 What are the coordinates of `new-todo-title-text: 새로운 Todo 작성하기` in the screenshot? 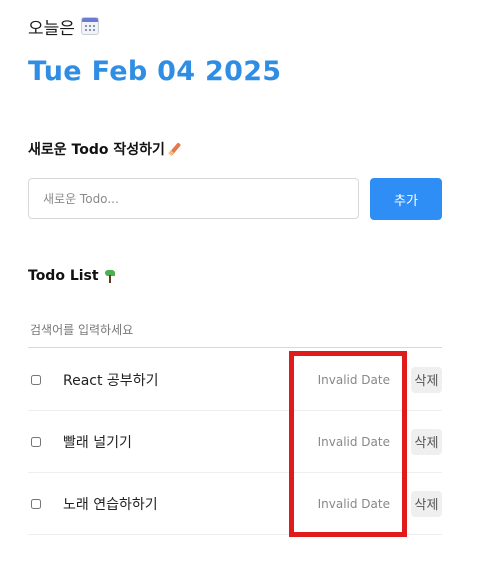 It's located at (96, 150).